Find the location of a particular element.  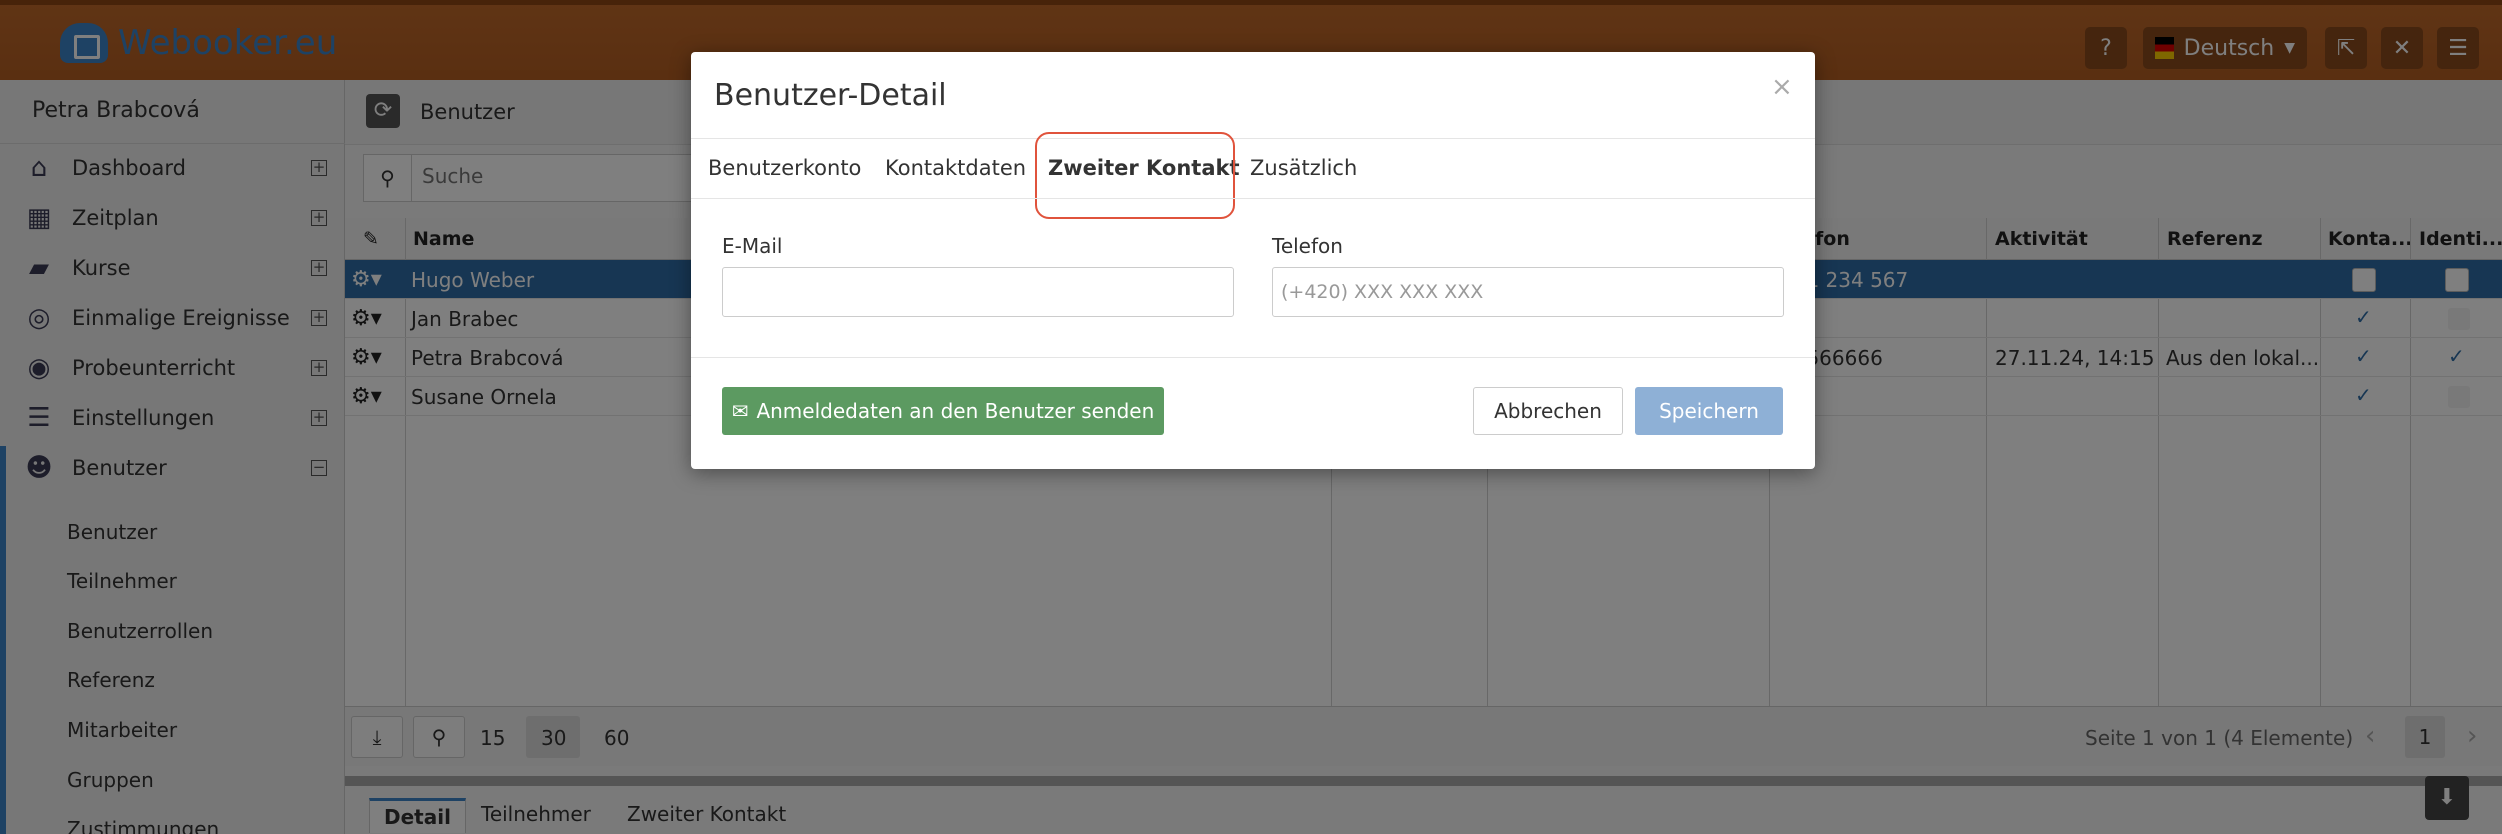

tab-kontaktdaten: Kontaktdaten is located at coordinates (955, 168).